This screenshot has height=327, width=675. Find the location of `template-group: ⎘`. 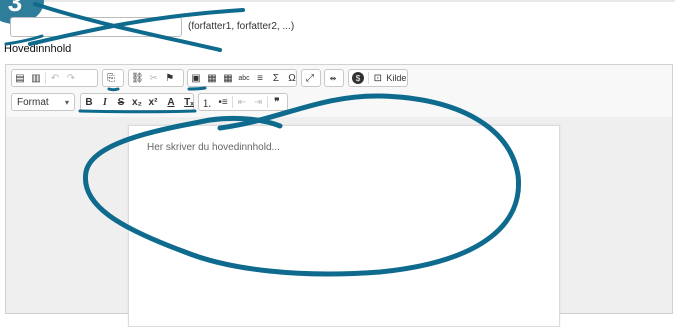

template-group: ⎘ is located at coordinates (113, 78).